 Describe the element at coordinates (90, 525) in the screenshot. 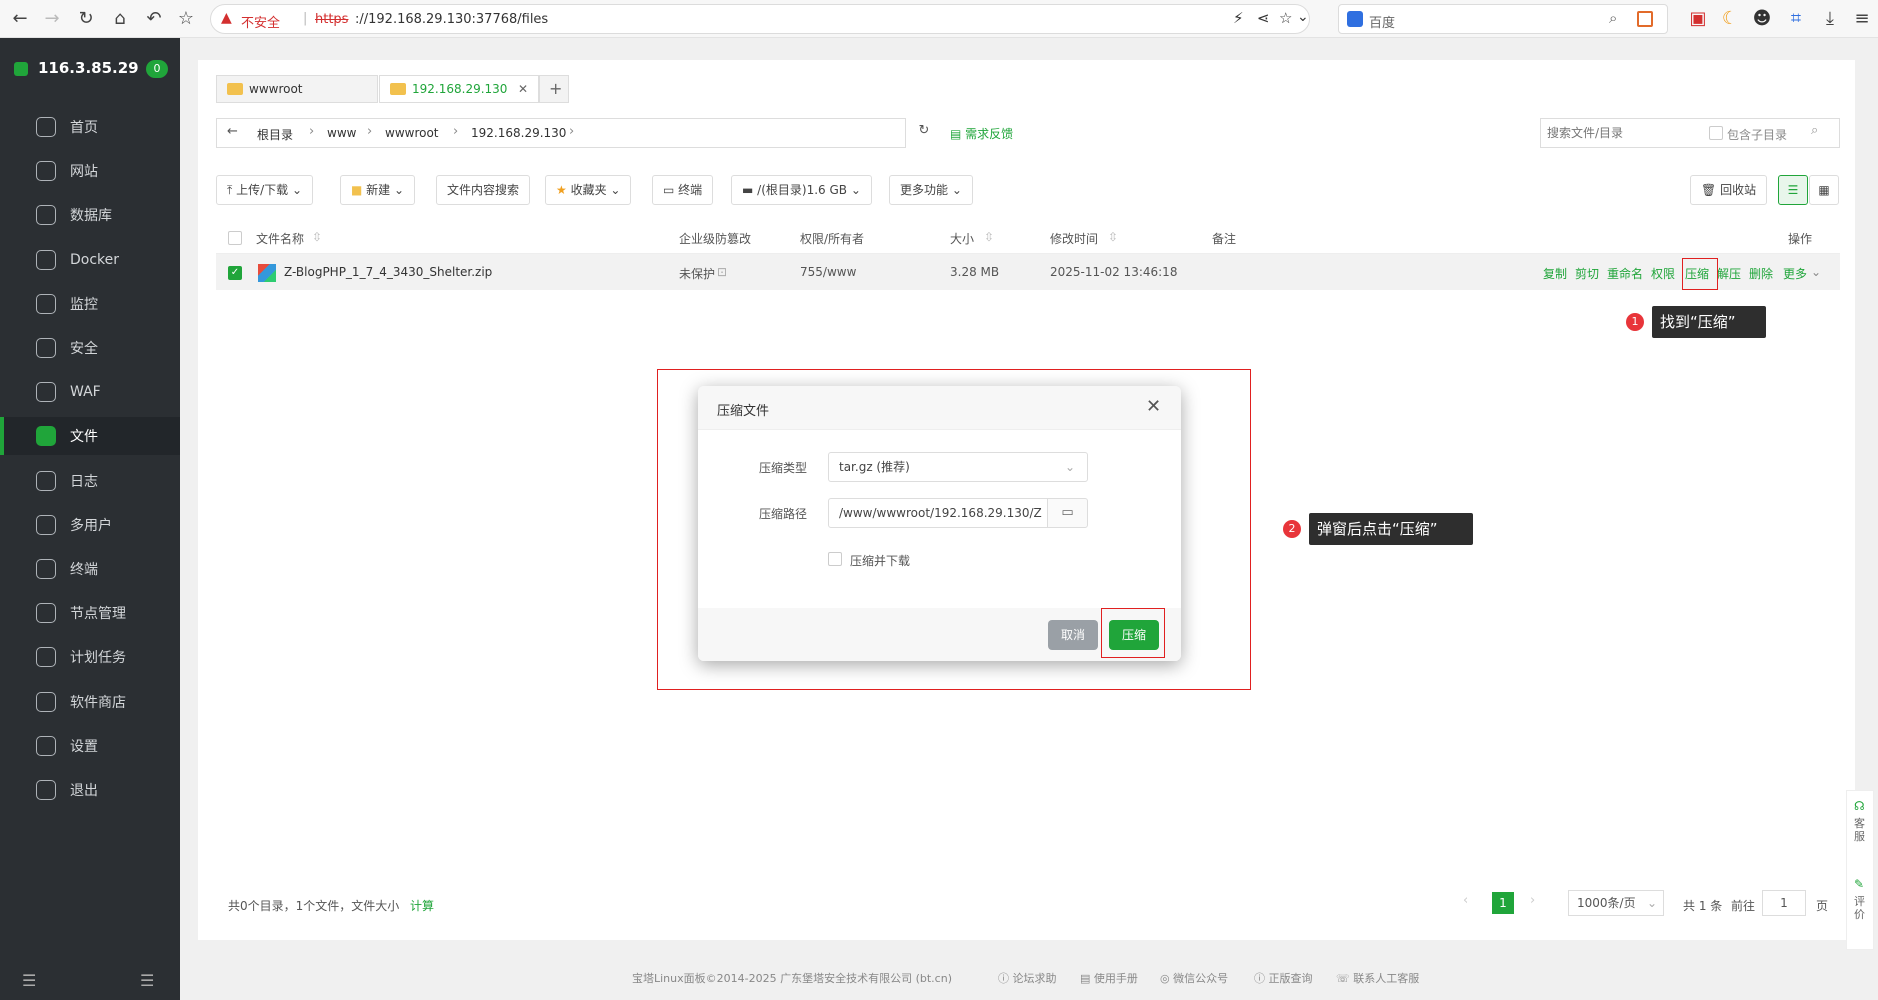

I see `sidebar-item: 多用户` at that location.